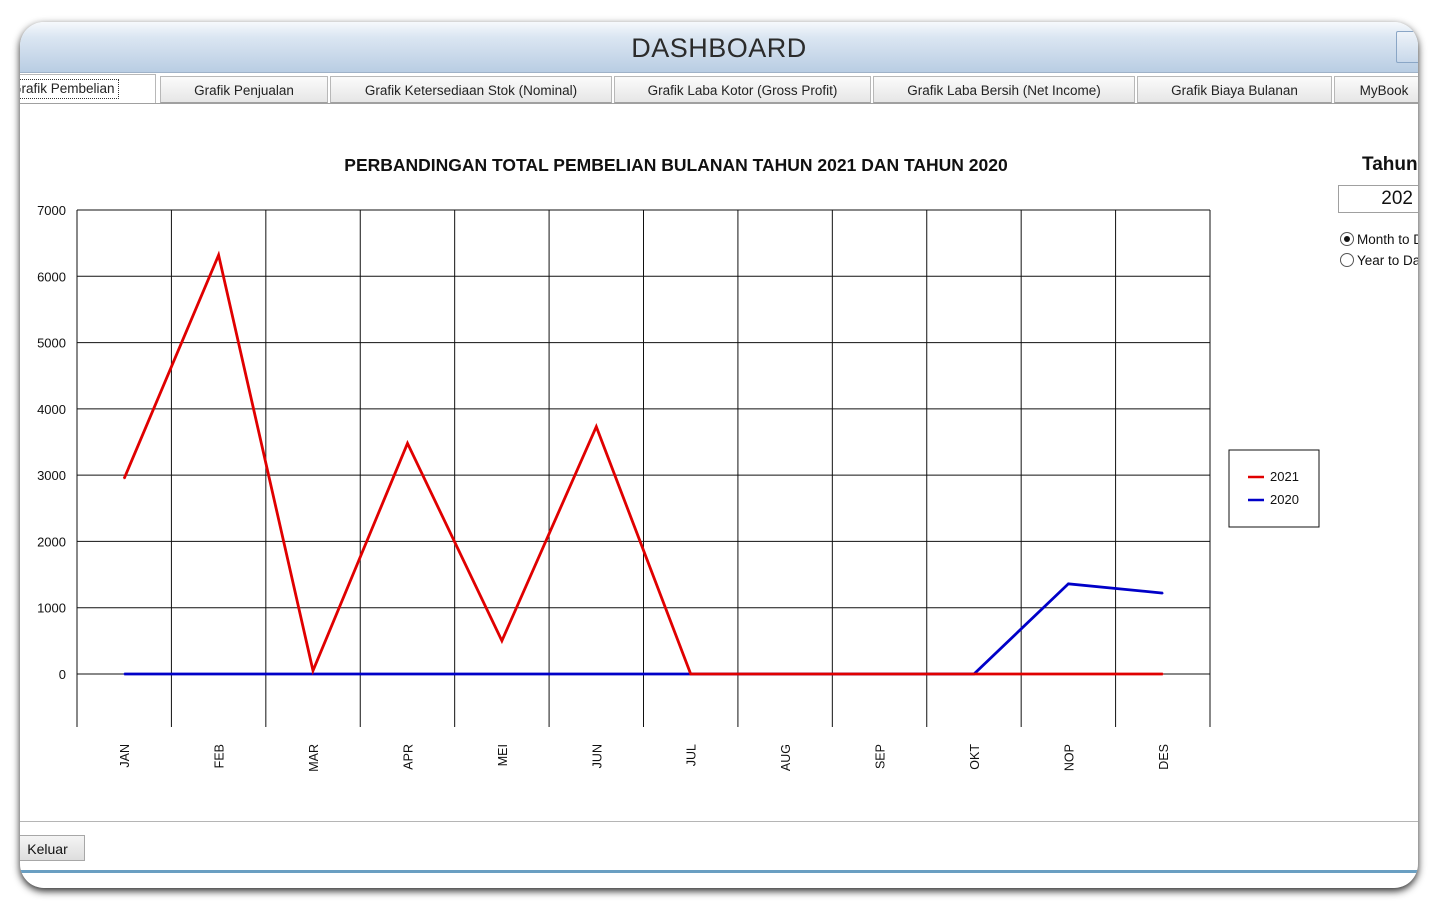 This screenshot has width=1440, height=904. What do you see at coordinates (719, 871) in the screenshot?
I see `status-bar-line` at bounding box center [719, 871].